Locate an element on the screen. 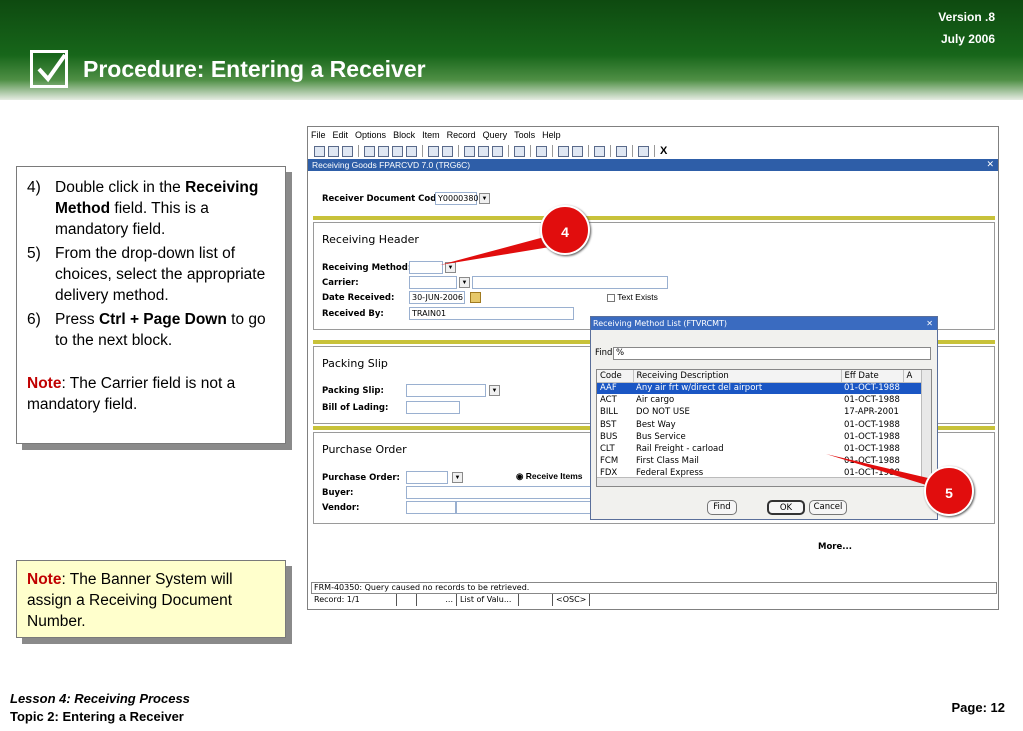 The image size is (1023, 731). callout-4: 4 is located at coordinates (565, 230).